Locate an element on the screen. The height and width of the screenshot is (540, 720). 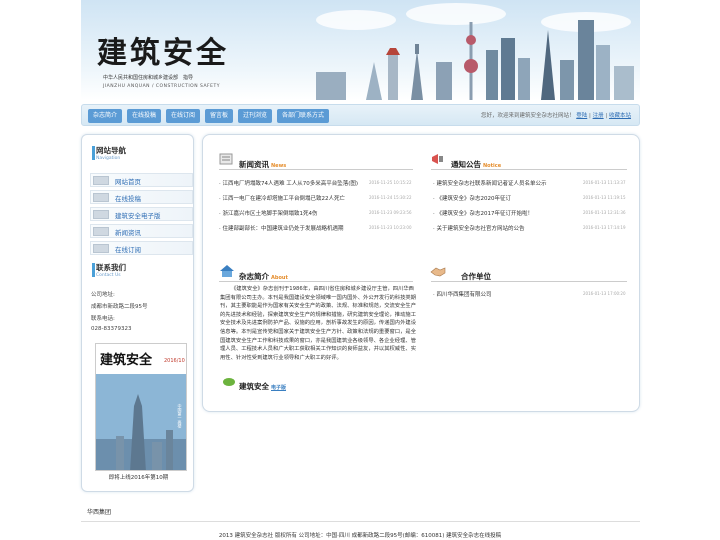
news-date: 2016-11-23 10:23:00 is located at coordinates (390, 227).